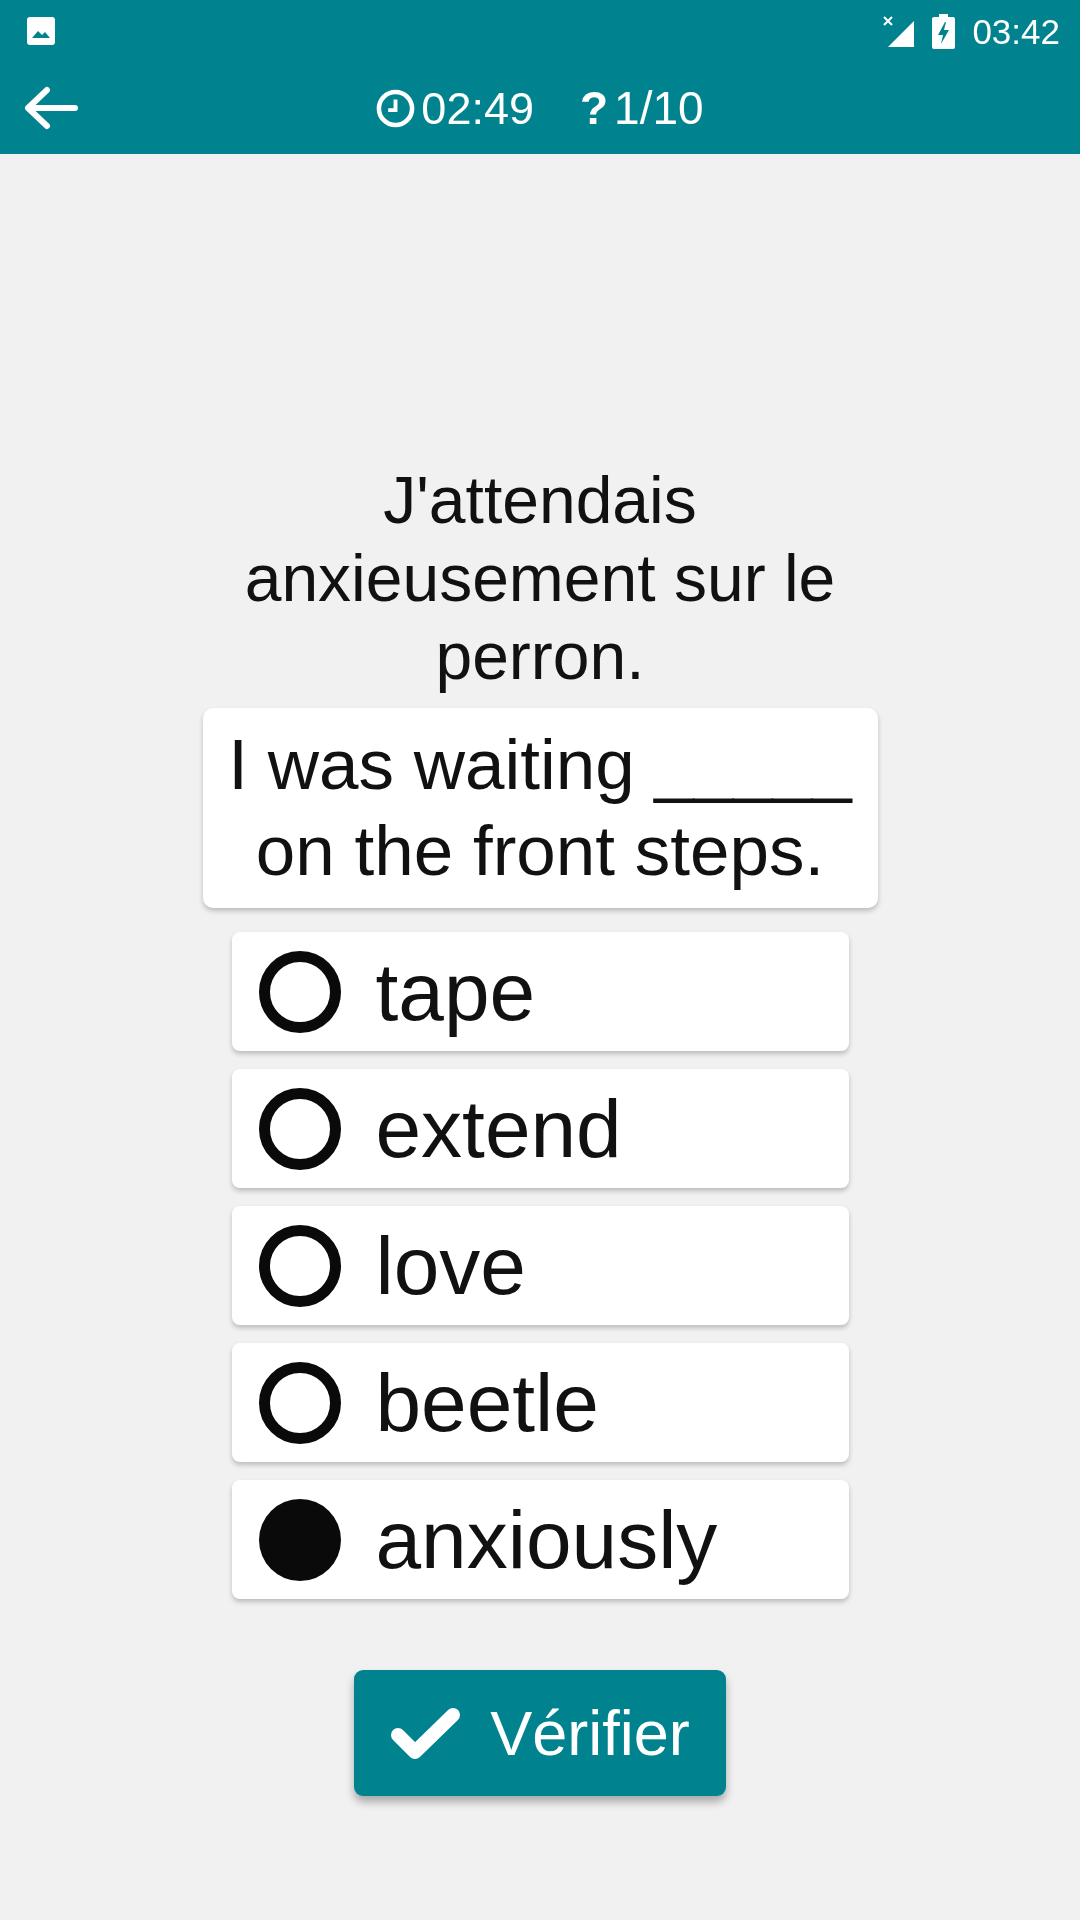 The height and width of the screenshot is (1920, 1080). What do you see at coordinates (396, 108) in the screenshot?
I see `clock-icon` at bounding box center [396, 108].